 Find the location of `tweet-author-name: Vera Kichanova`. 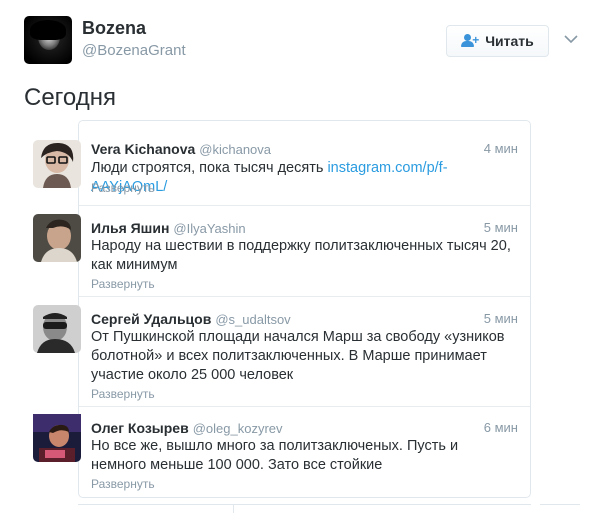

tweet-author-name: Vera Kichanova is located at coordinates (143, 149).